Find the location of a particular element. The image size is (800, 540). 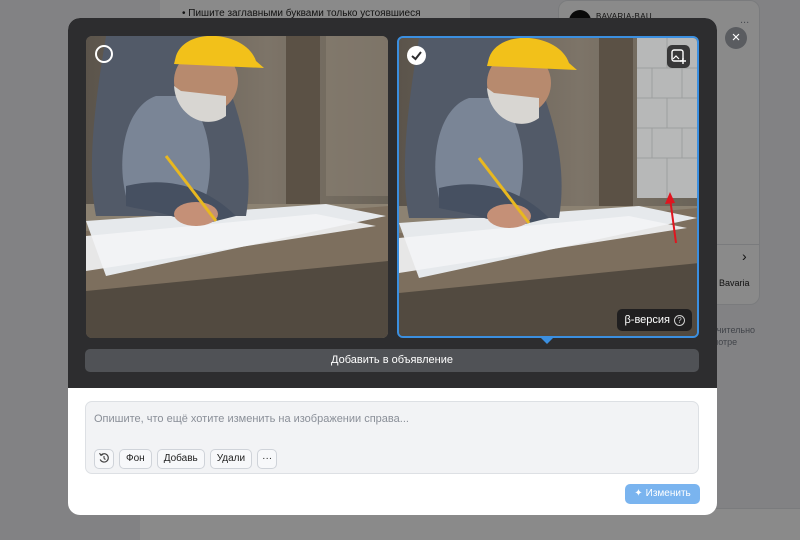

more-options-button: ··· is located at coordinates (267, 459).